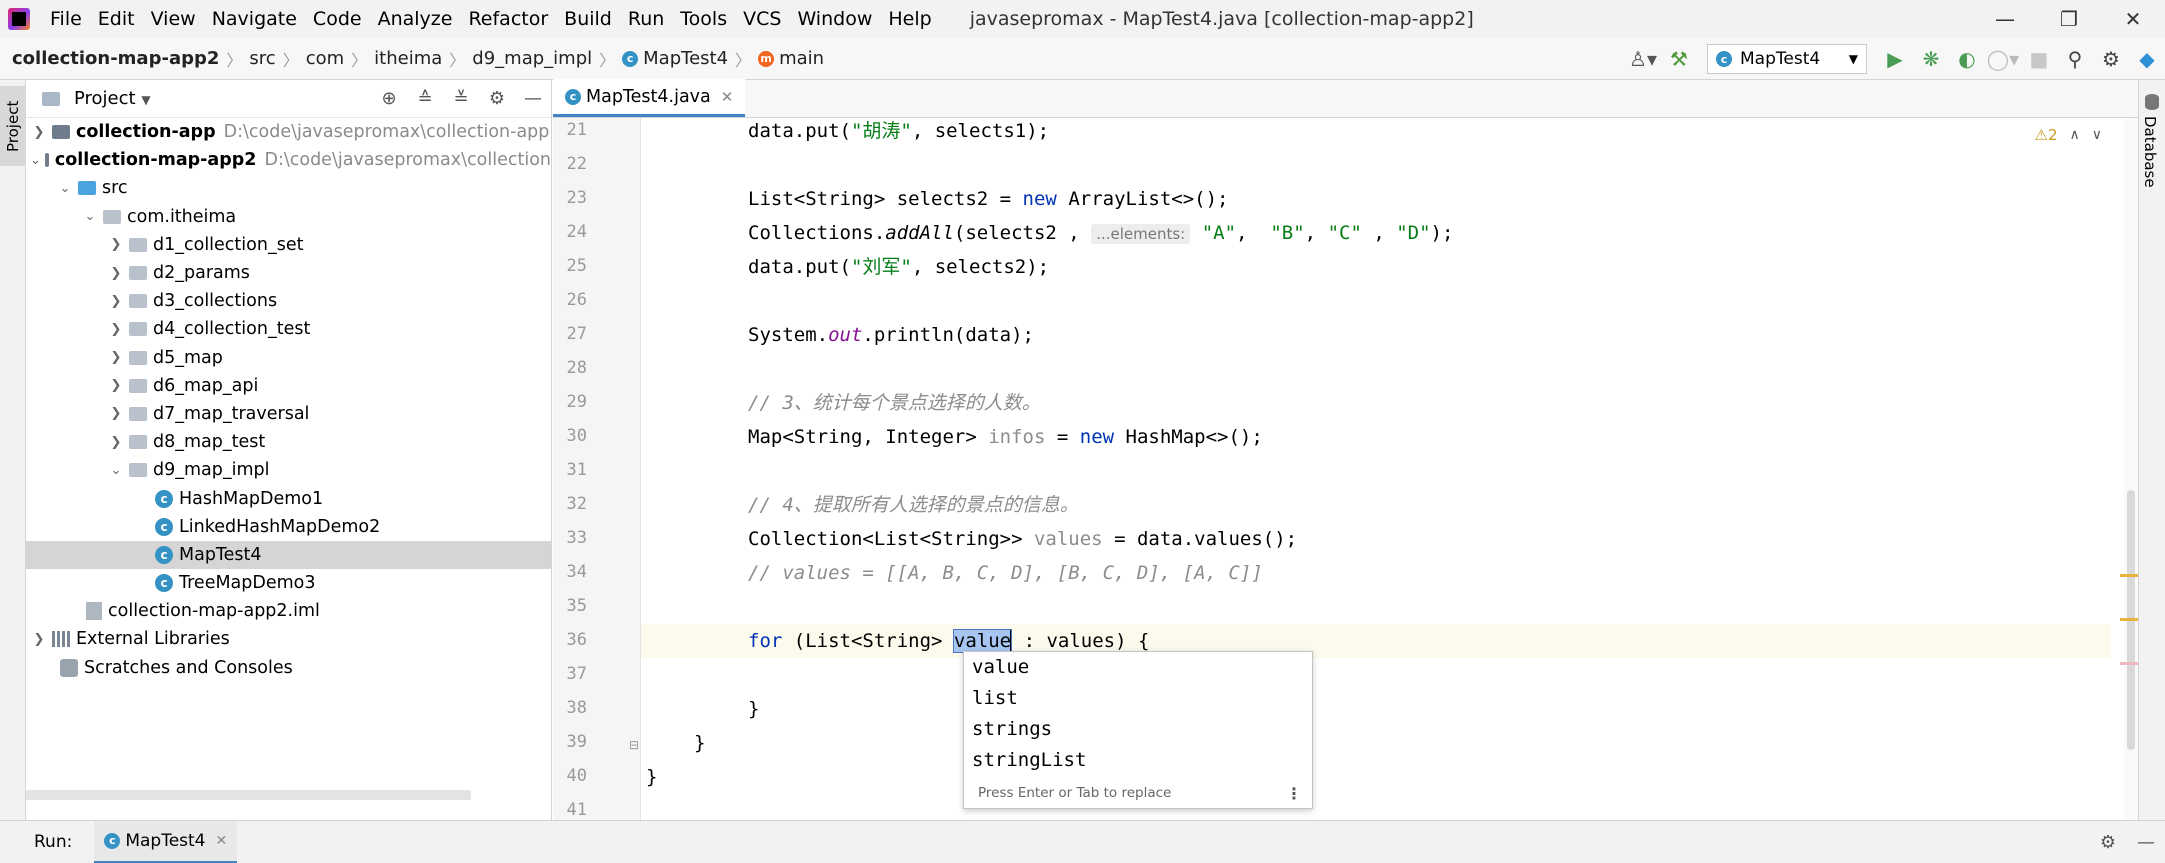 The height and width of the screenshot is (863, 2165). I want to click on database-tool-tab: Database, so click(2150, 152).